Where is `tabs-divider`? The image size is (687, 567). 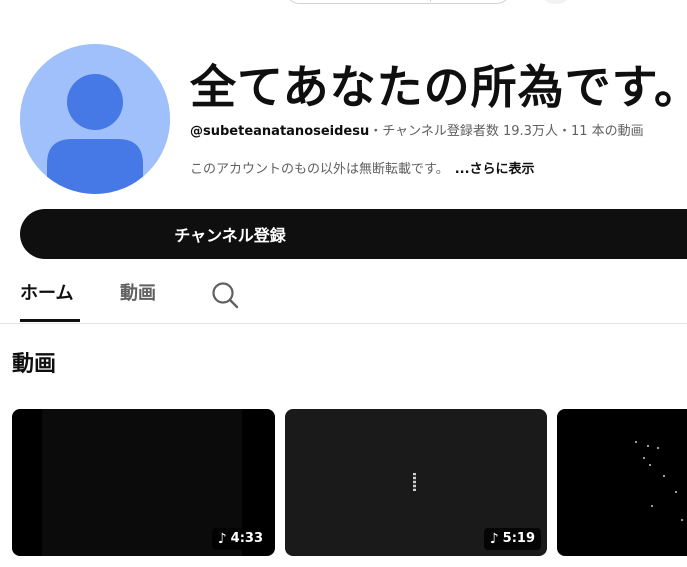 tabs-divider is located at coordinates (343, 323).